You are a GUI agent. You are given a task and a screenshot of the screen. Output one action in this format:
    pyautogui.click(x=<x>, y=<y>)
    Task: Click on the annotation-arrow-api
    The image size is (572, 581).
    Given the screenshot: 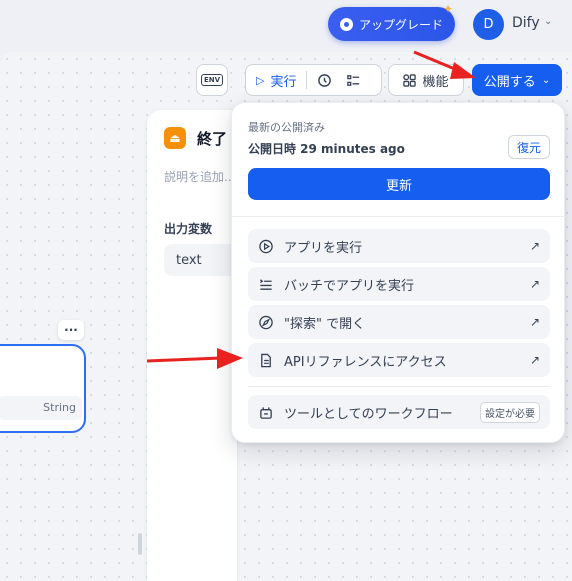 What is the action you would take?
    pyautogui.click(x=194, y=358)
    